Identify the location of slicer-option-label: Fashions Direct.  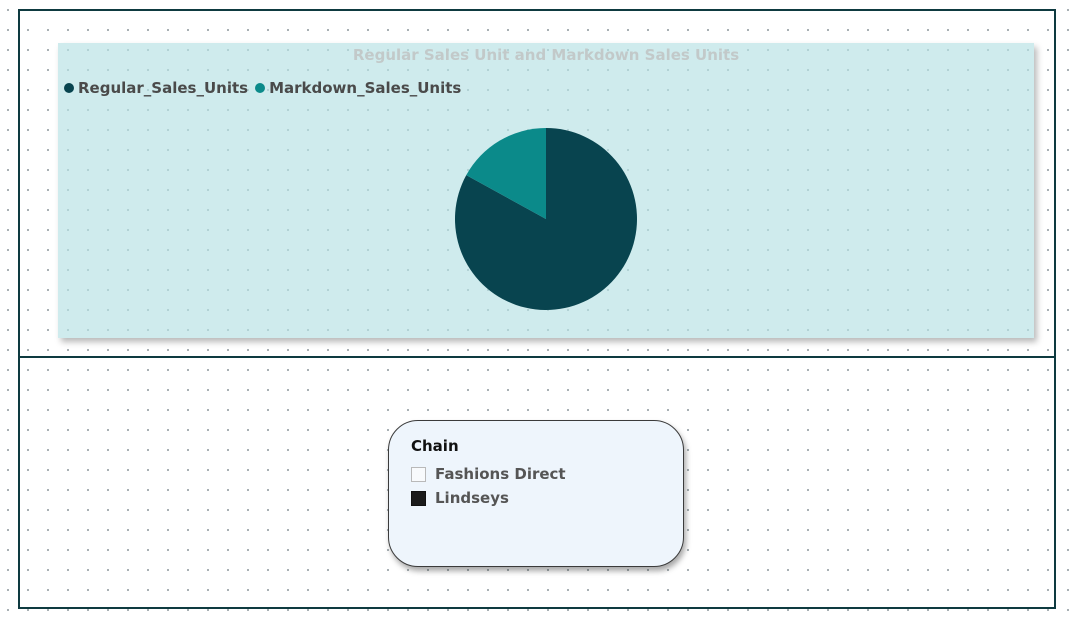
(500, 474).